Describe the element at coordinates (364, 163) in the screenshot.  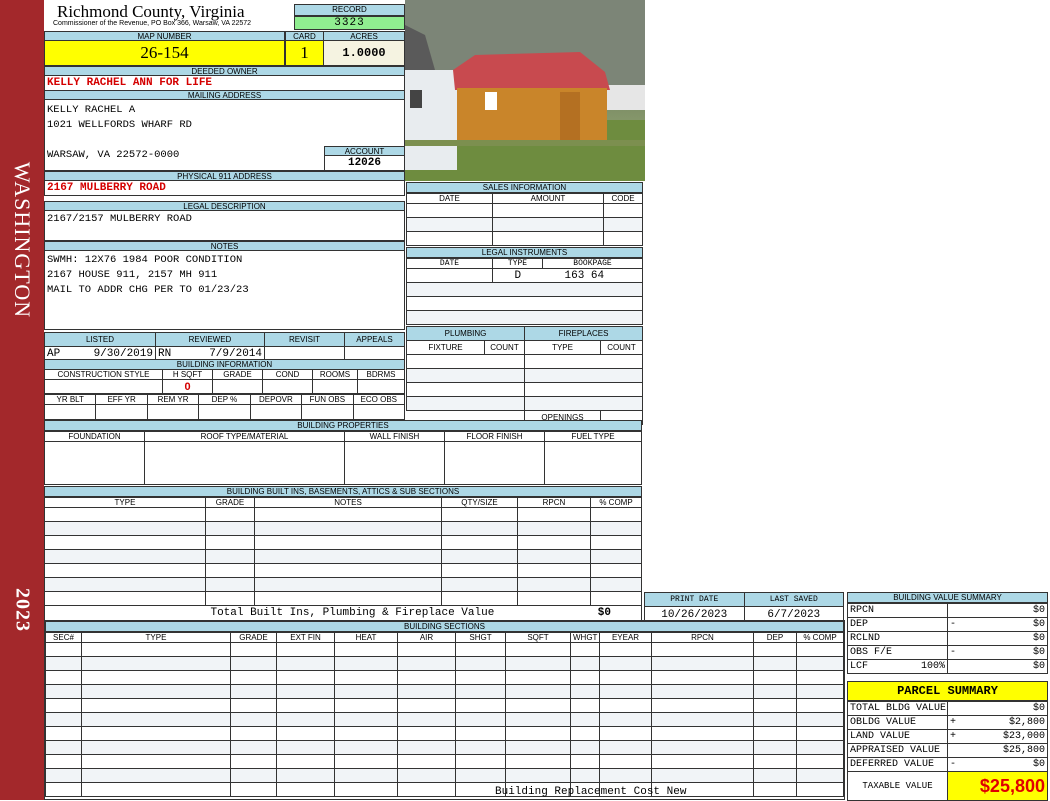
I see `account-number: 12026` at that location.